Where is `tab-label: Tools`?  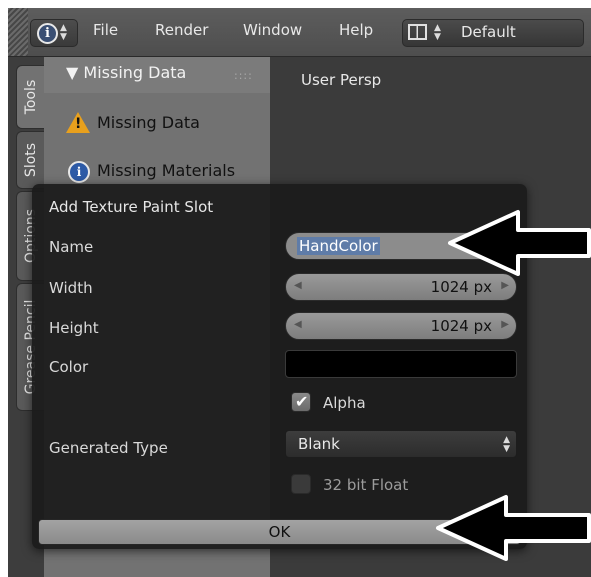 tab-label: Tools is located at coordinates (30, 97).